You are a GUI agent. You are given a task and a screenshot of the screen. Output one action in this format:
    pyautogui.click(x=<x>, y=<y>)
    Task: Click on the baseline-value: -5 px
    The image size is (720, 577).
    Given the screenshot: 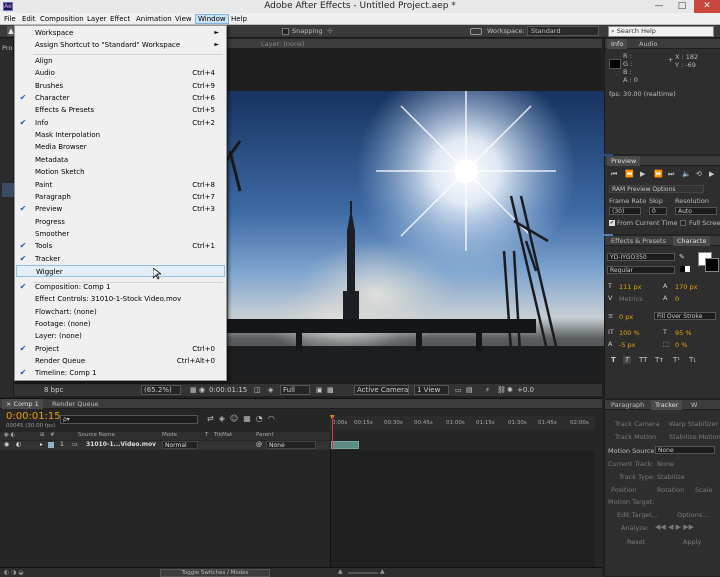 What is the action you would take?
    pyautogui.click(x=627, y=345)
    